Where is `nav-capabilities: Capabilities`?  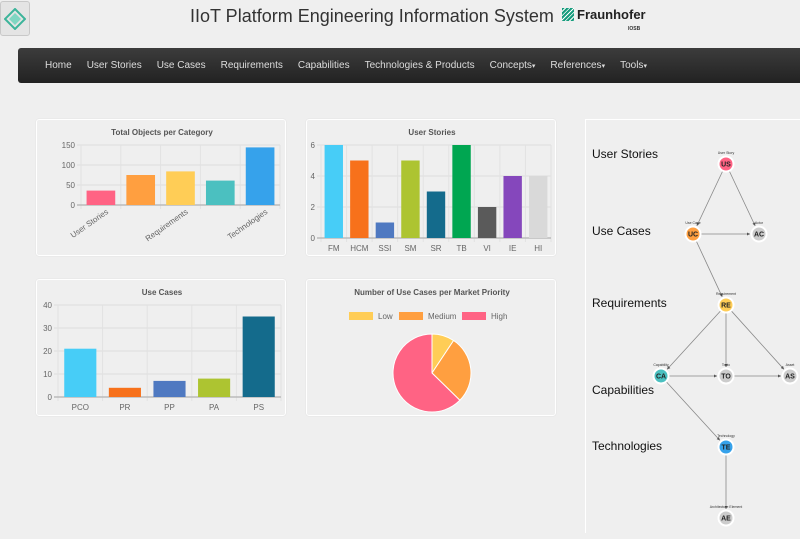 nav-capabilities: Capabilities is located at coordinates (324, 65).